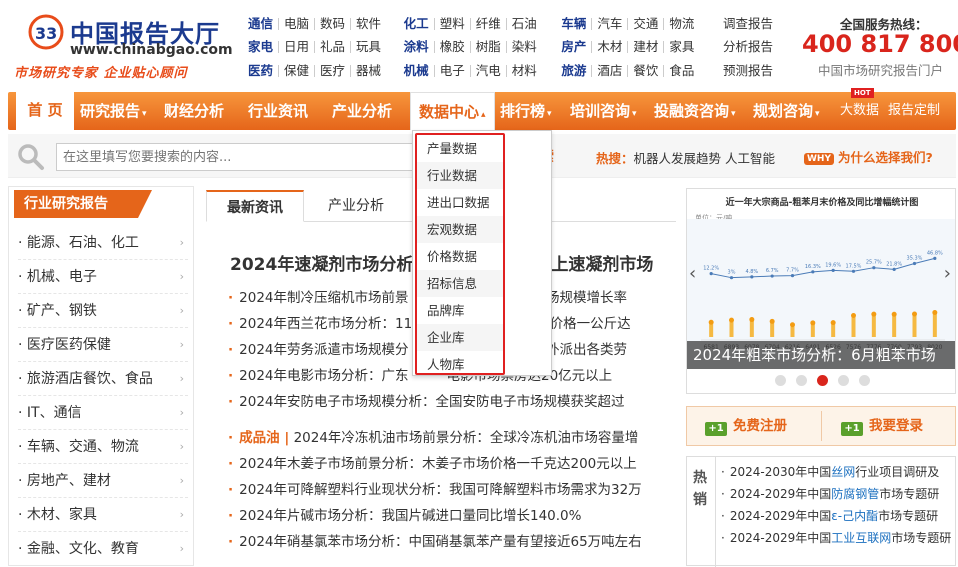  I want to click on nav-research-reports: 研究报告 ▾, so click(113, 111).